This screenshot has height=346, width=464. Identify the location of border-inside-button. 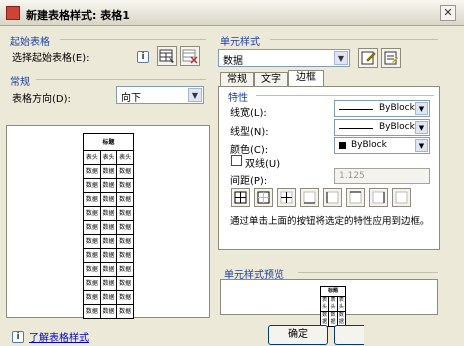
(286, 197).